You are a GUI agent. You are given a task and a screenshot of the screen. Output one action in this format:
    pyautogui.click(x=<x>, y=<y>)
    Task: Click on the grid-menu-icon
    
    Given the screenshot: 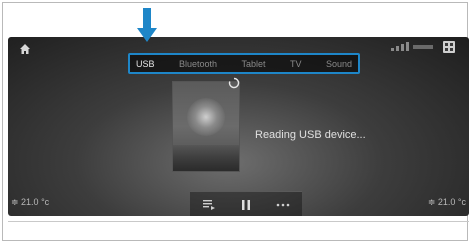 What is the action you would take?
    pyautogui.click(x=449, y=47)
    